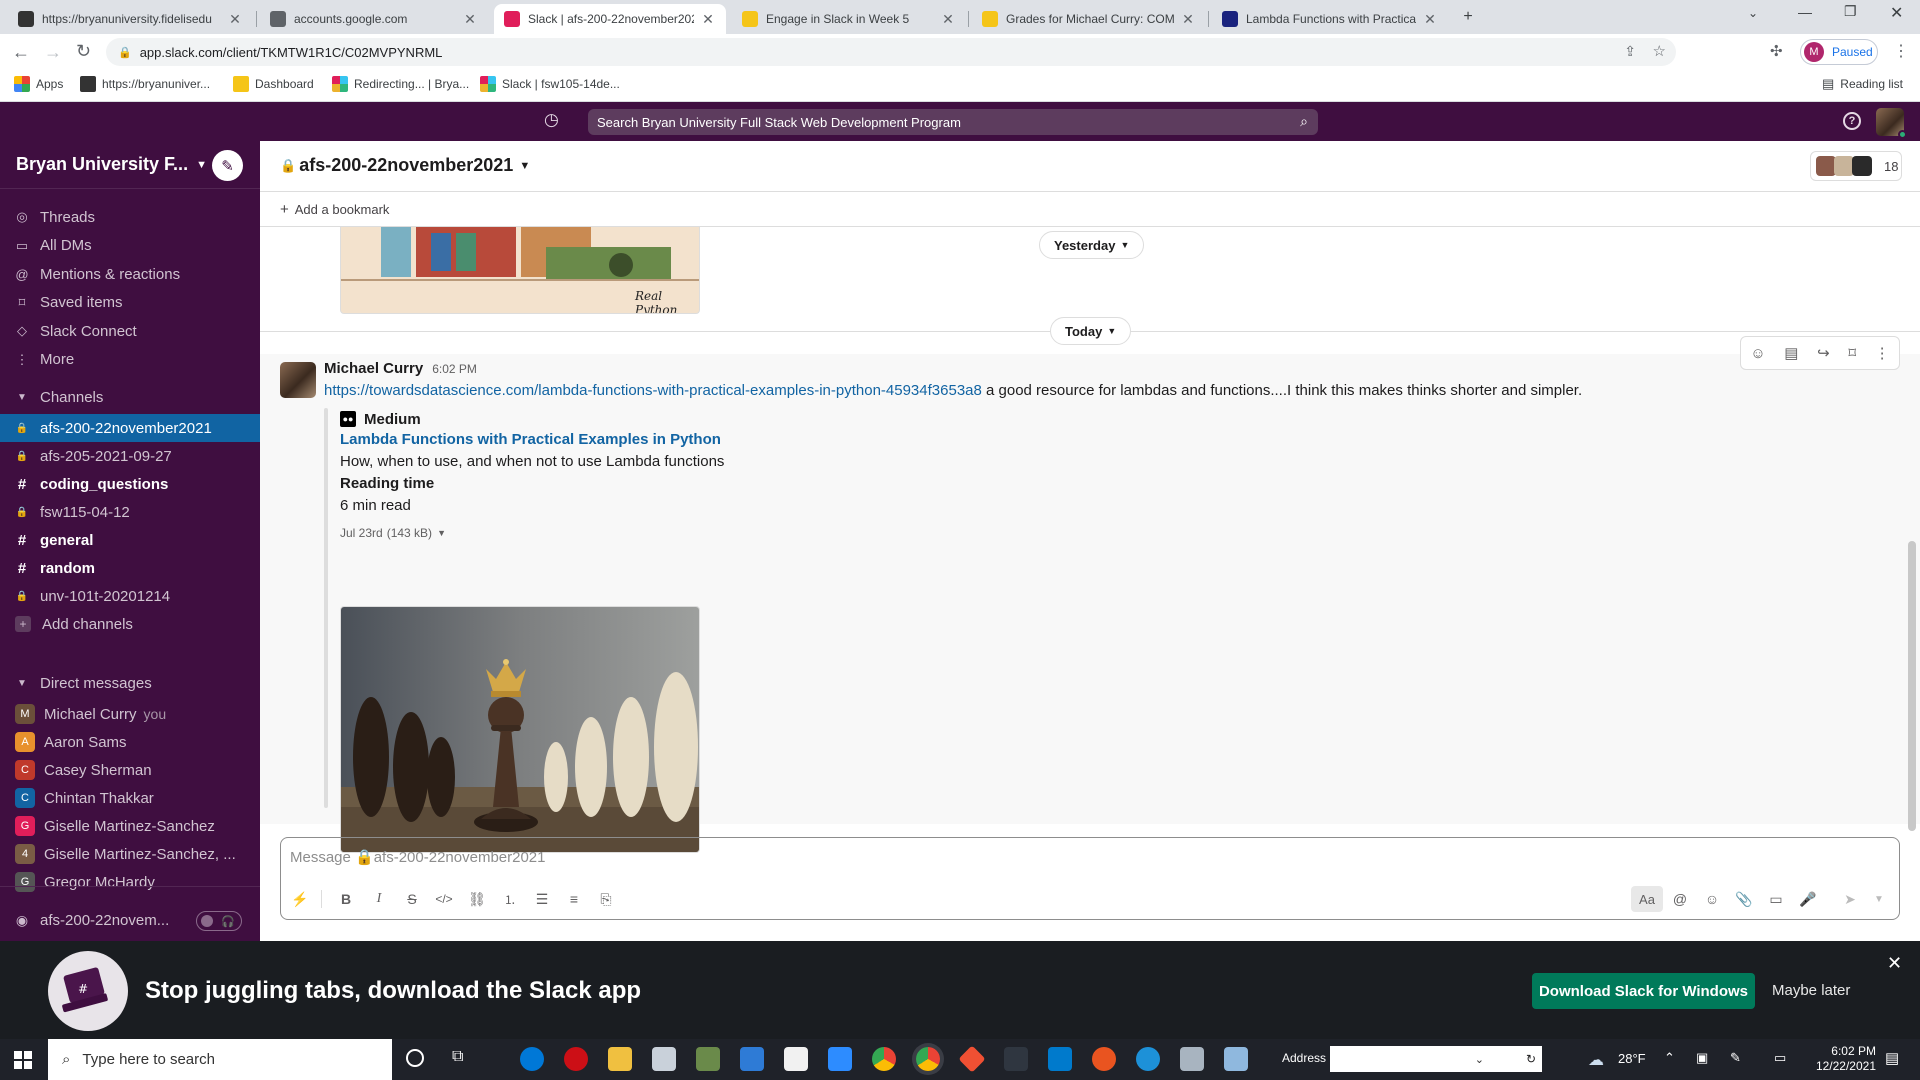 The width and height of the screenshot is (1920, 1080). I want to click on channel-item: 🔒 afs-205-2021-09-27, so click(130, 456).